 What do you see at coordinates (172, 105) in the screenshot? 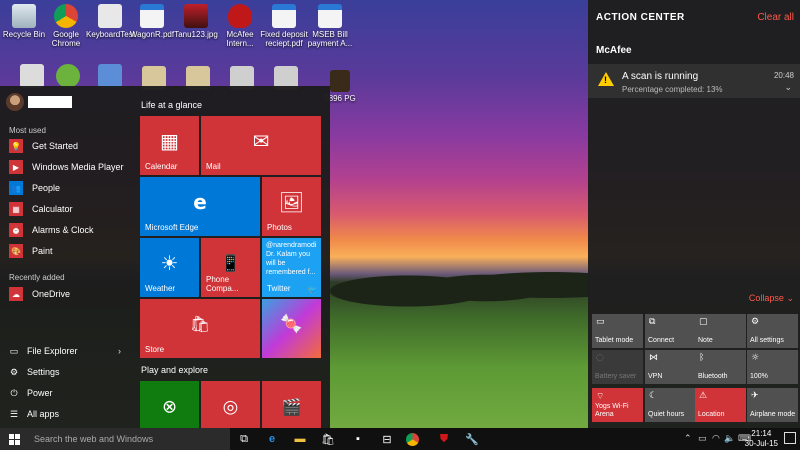
I see `tiles-heading-life: Life at a glance` at bounding box center [172, 105].